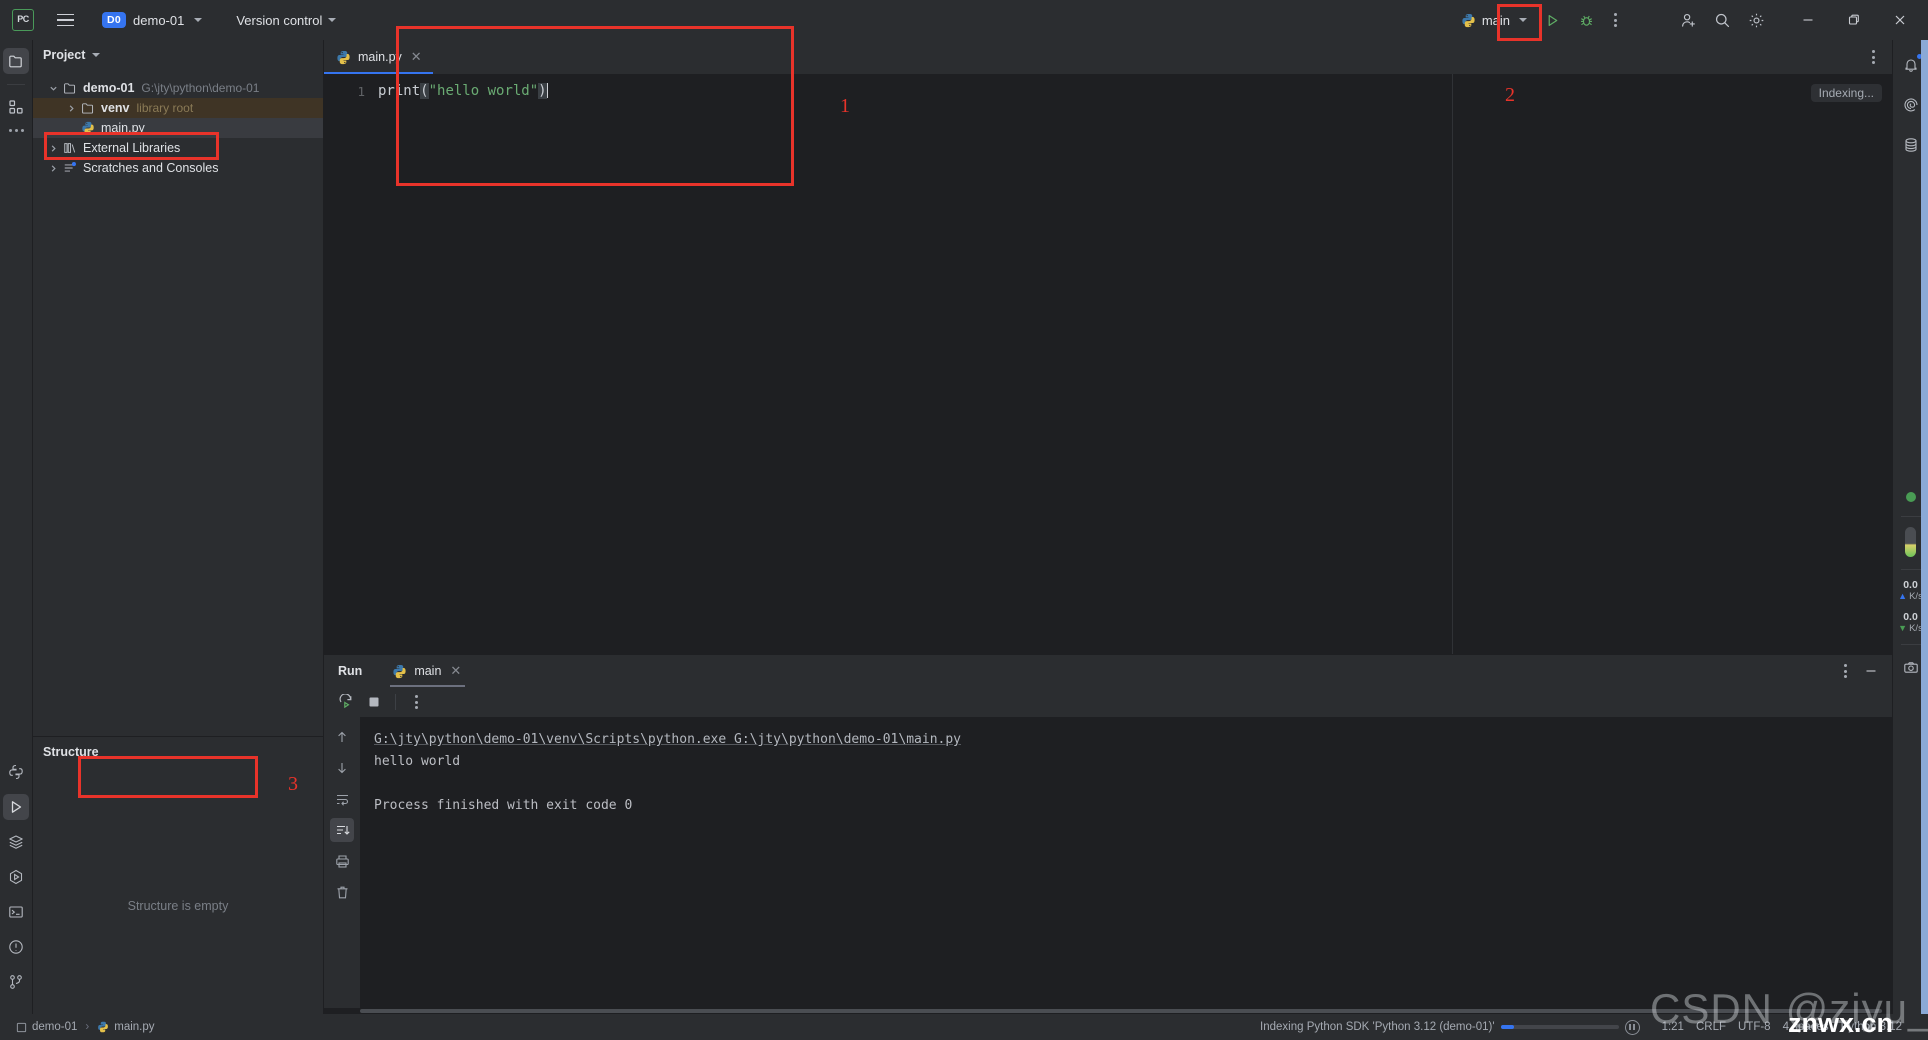 The image size is (1928, 1040). Describe the element at coordinates (178, 148) in the screenshot. I see `tree-item-external-libraries: External Libraries` at that location.